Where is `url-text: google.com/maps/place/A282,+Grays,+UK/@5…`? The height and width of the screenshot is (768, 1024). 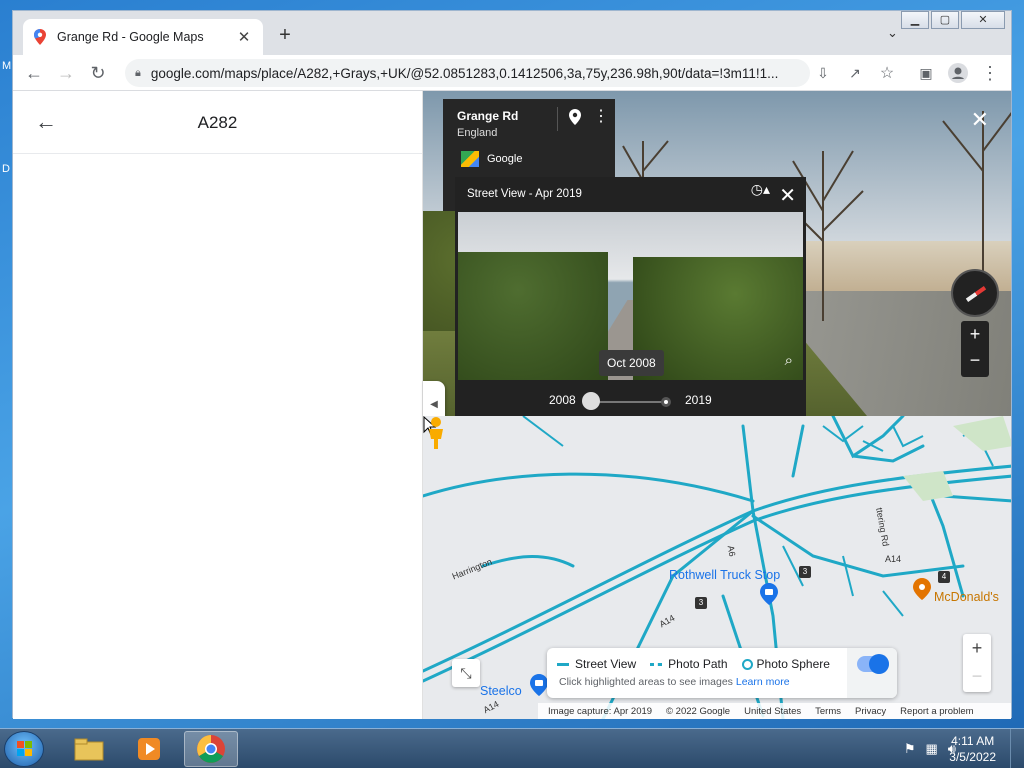
url-text: google.com/maps/place/A282,+Grays,+UK/@5… is located at coordinates (480, 73).